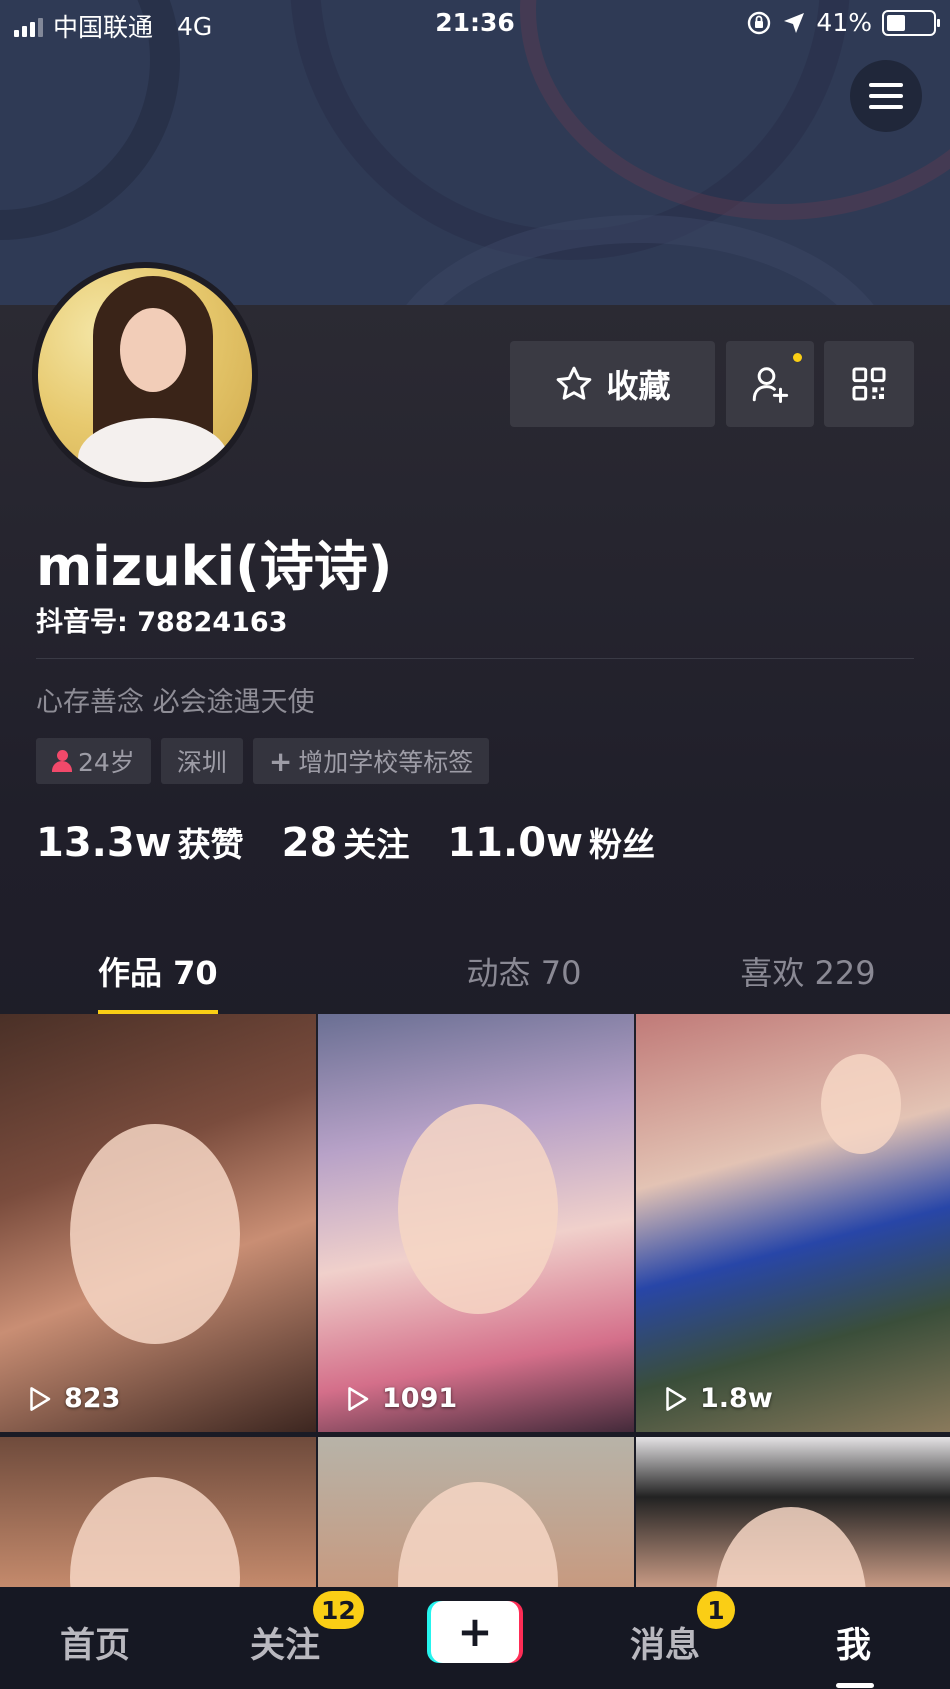 The image size is (950, 1689). What do you see at coordinates (475, 24) in the screenshot?
I see `status-bar: 中国联通 4G 21:36 41%` at bounding box center [475, 24].